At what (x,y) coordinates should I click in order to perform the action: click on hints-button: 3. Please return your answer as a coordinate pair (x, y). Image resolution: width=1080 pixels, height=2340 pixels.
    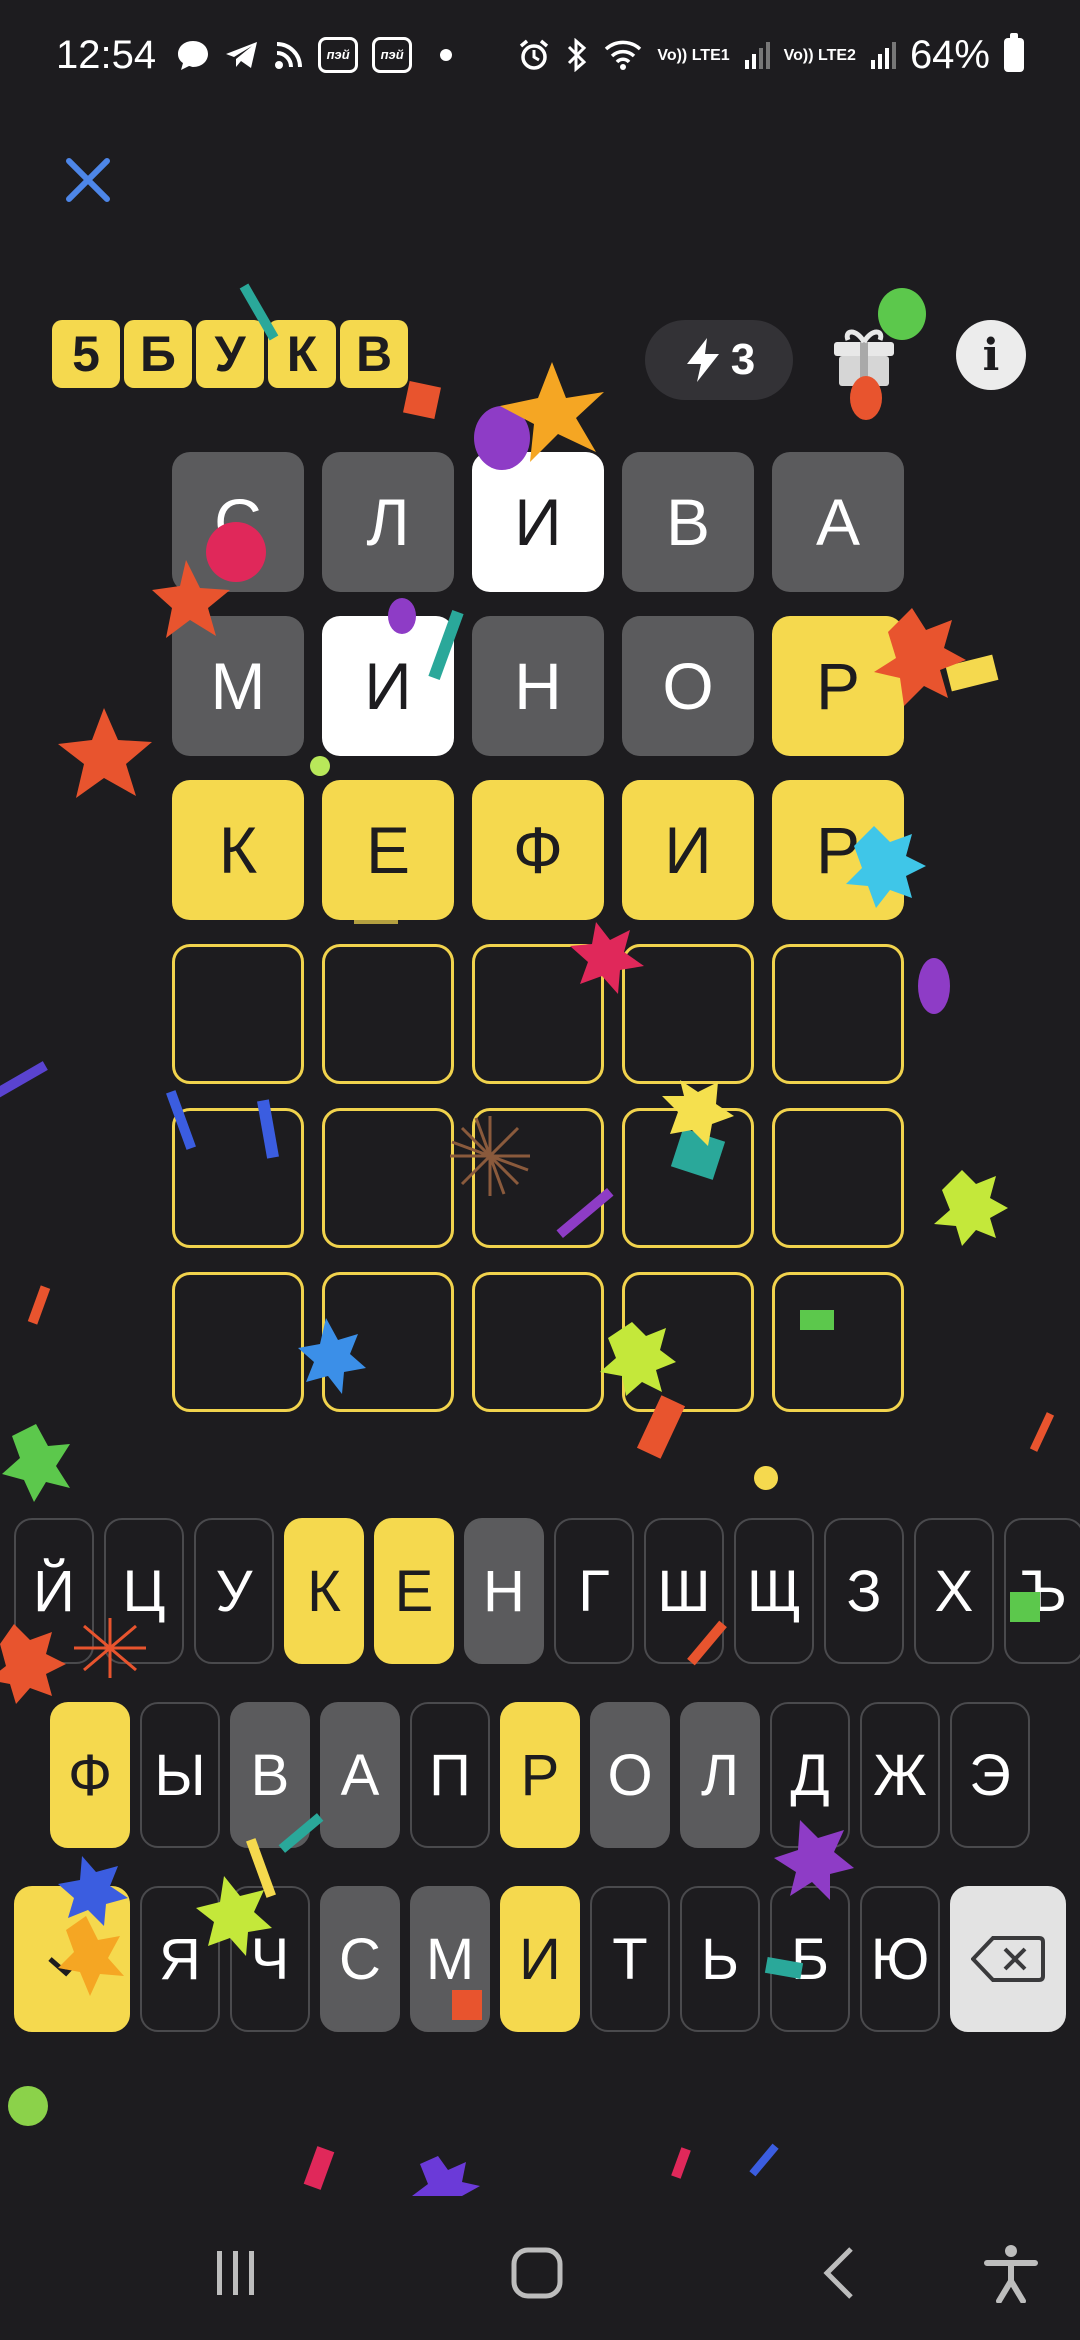
    Looking at the image, I should click on (719, 360).